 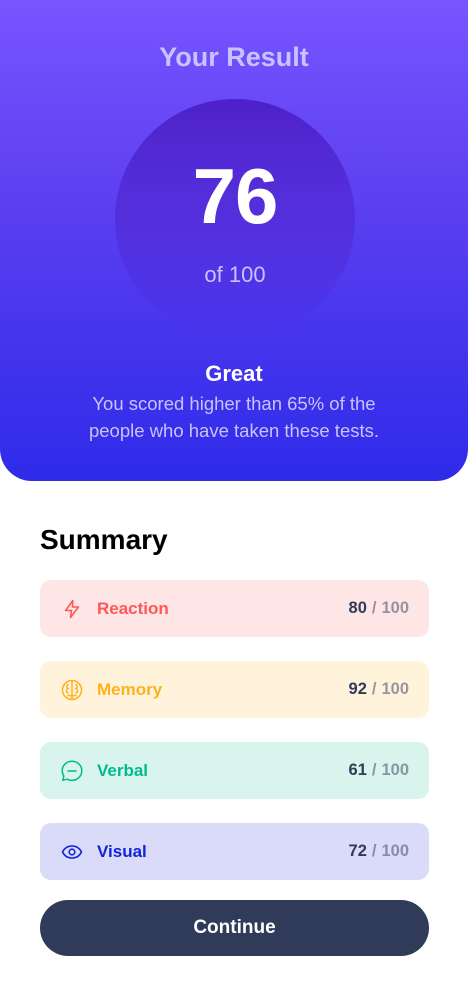 I want to click on summary-item-label: Memory, so click(x=130, y=689).